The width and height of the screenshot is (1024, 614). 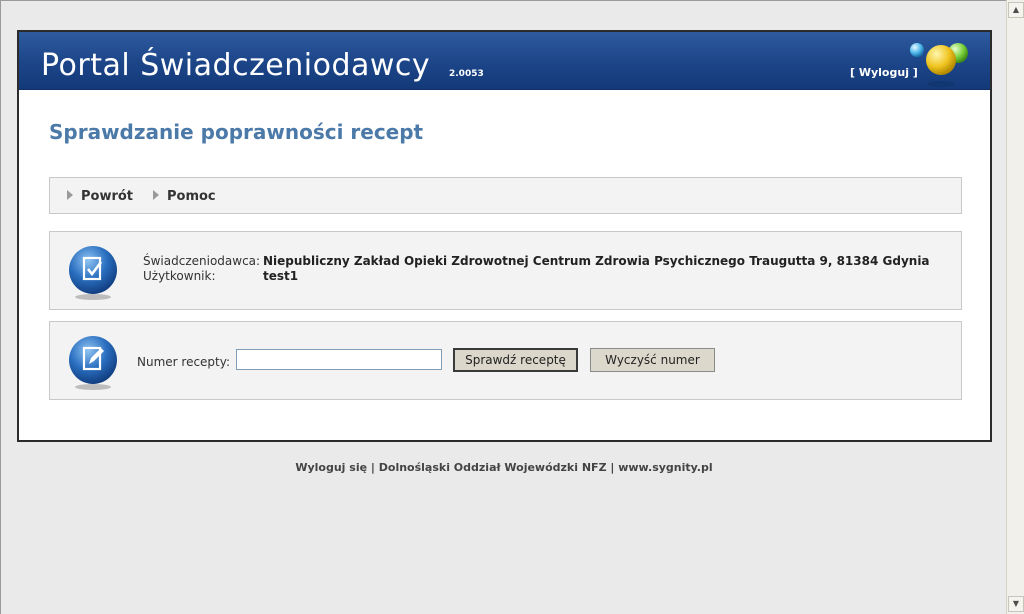 What do you see at coordinates (281, 276) in the screenshot?
I see `user-value: test1` at bounding box center [281, 276].